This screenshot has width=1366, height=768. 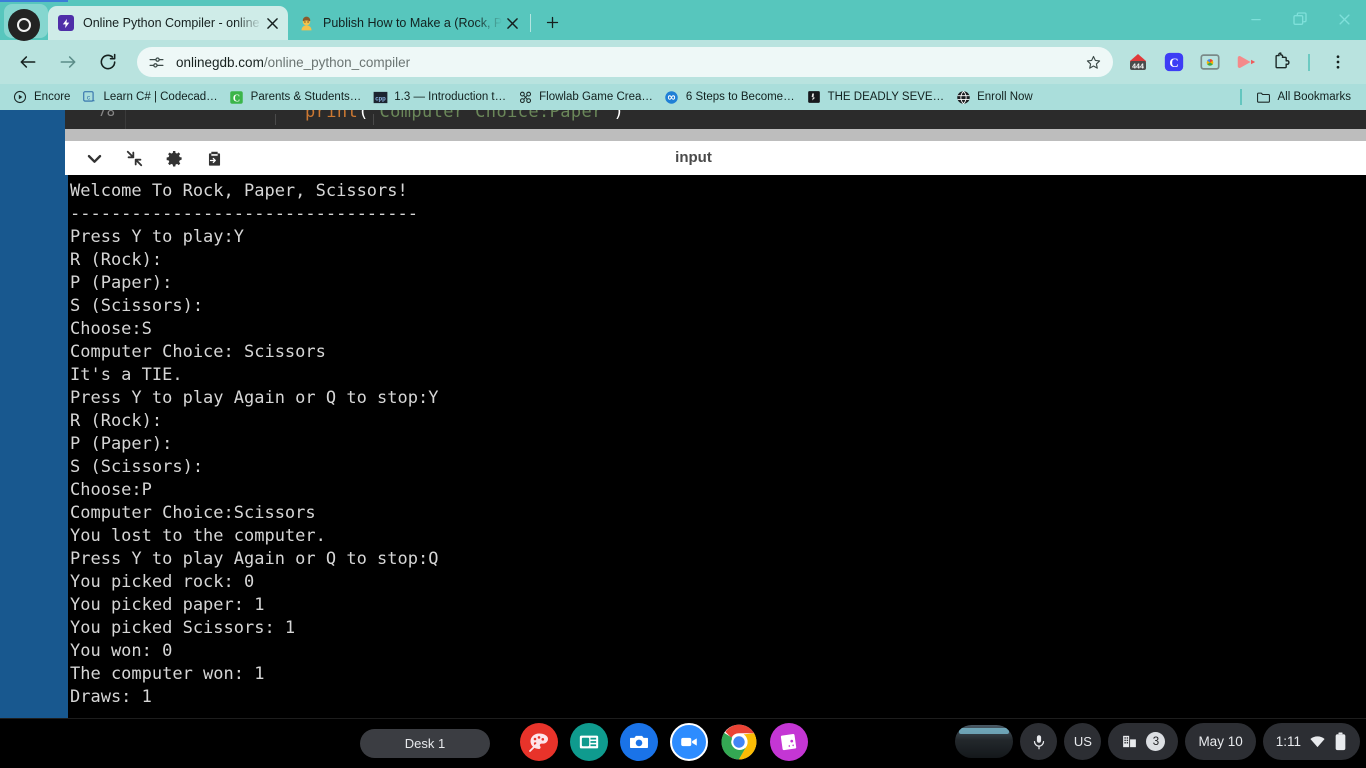 I want to click on new-tab-button, so click(x=552, y=22).